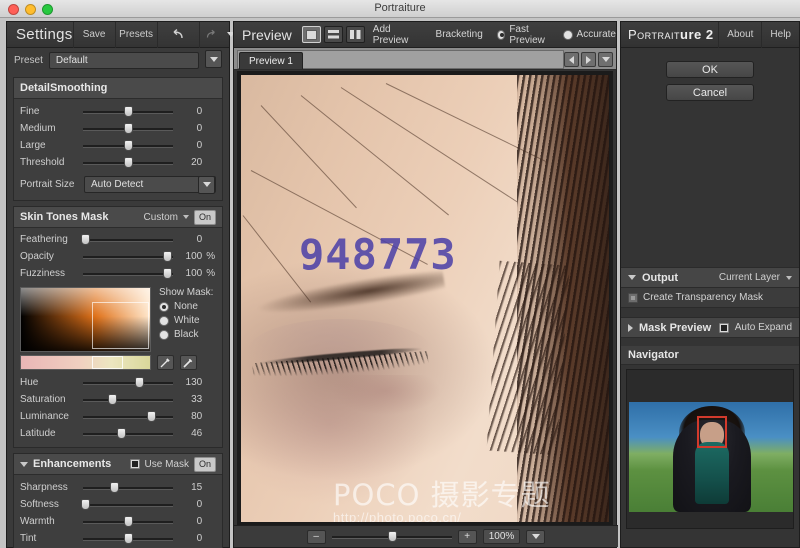 The width and height of the screenshot is (800, 548). I want to click on navigator-thumbnail, so click(710, 449).